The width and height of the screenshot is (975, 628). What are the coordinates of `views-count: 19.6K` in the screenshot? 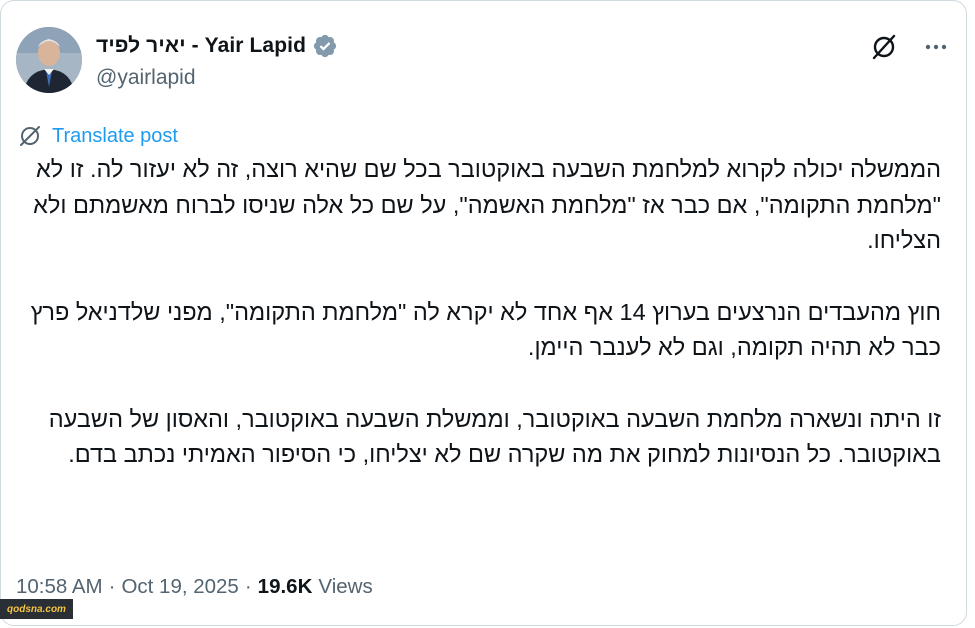 It's located at (285, 587).